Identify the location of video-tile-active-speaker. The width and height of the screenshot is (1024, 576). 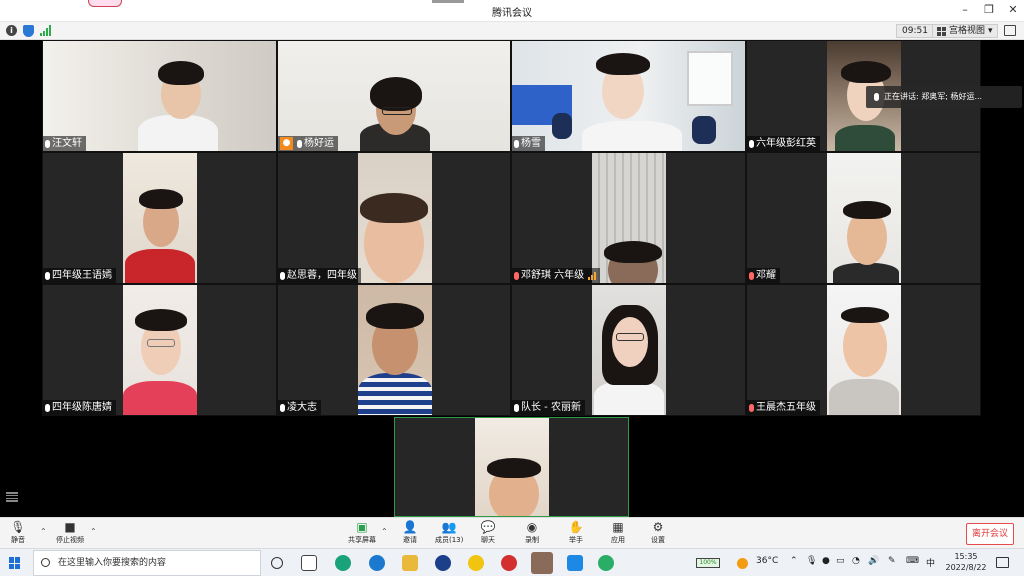
(511, 467).